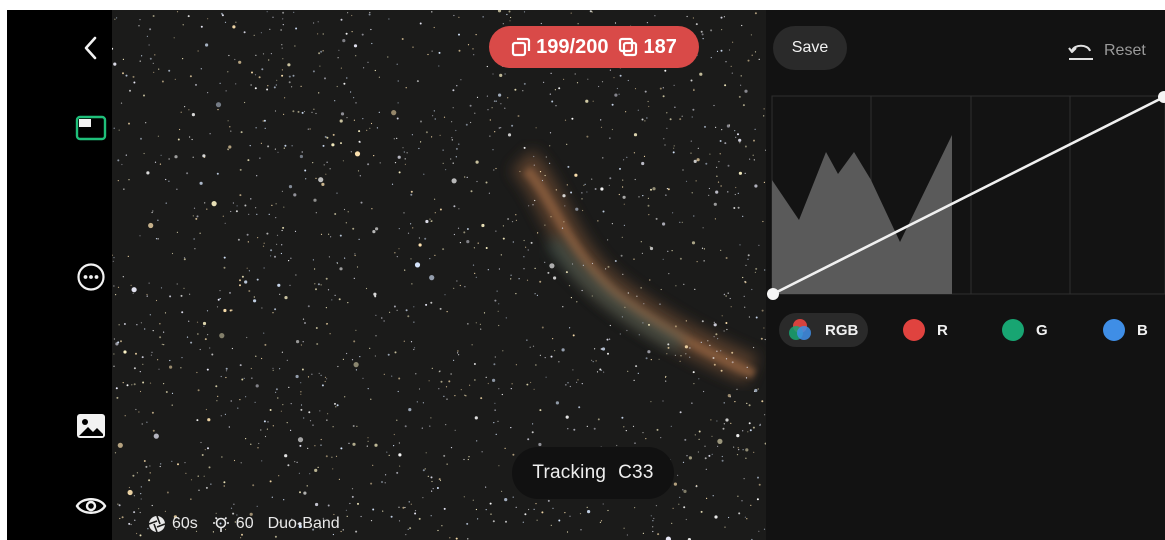 This screenshot has height=540, width=1165. Describe the element at coordinates (1125, 50) in the screenshot. I see `reset-label: Reset` at that location.